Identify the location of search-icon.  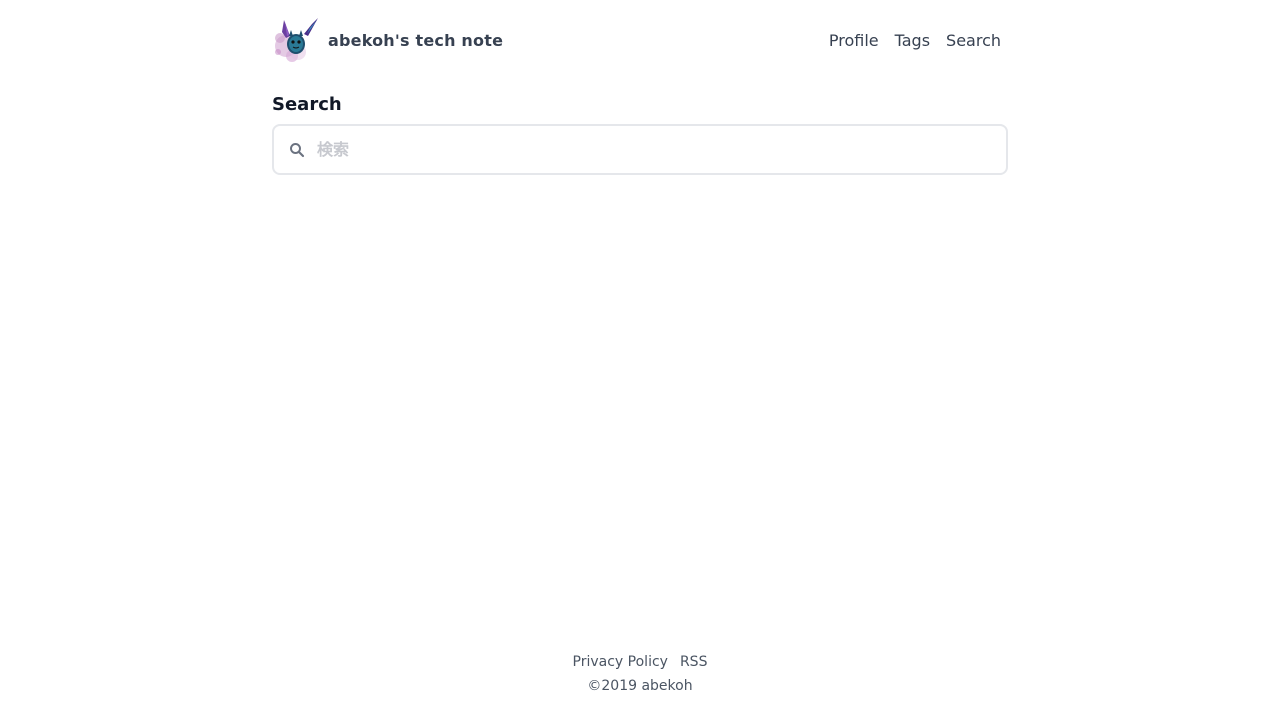
(297, 150).